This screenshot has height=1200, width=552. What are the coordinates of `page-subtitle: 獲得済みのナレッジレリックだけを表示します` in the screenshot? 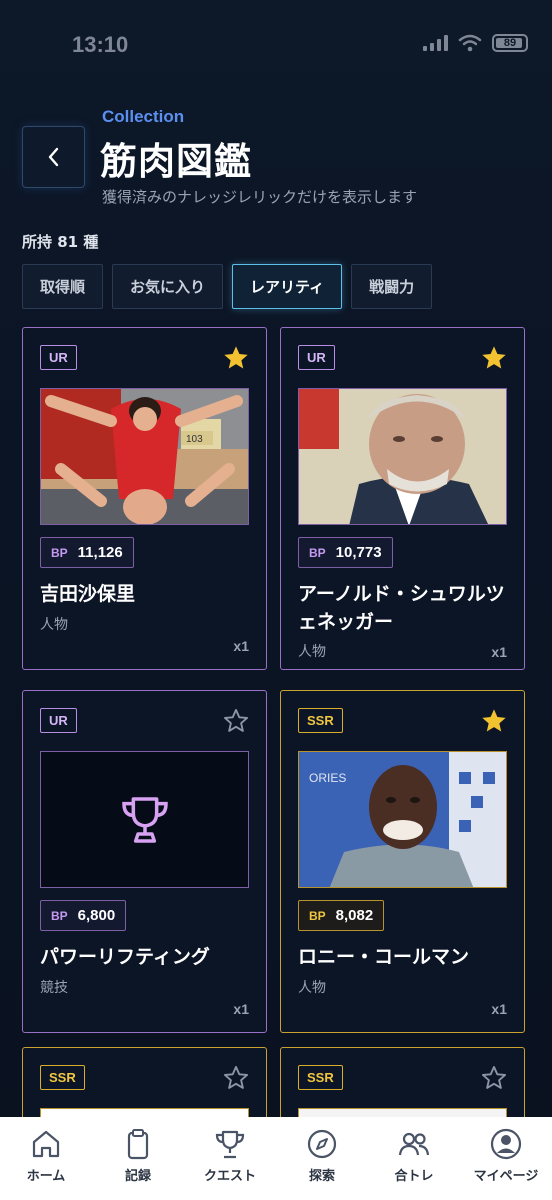 It's located at (260, 197).